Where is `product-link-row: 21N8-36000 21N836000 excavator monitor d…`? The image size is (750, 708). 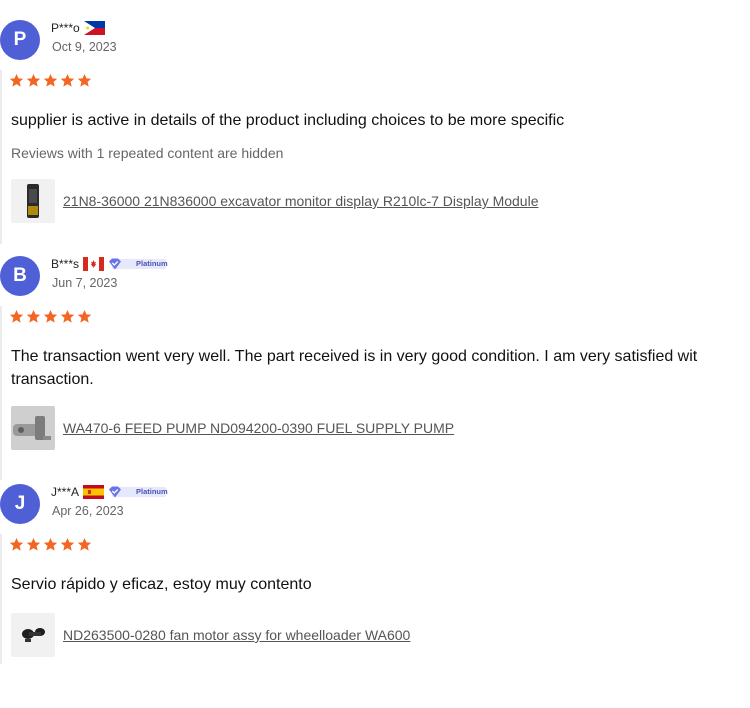 product-link-row: 21N8-36000 21N836000 excavator monitor d… is located at coordinates (275, 201).